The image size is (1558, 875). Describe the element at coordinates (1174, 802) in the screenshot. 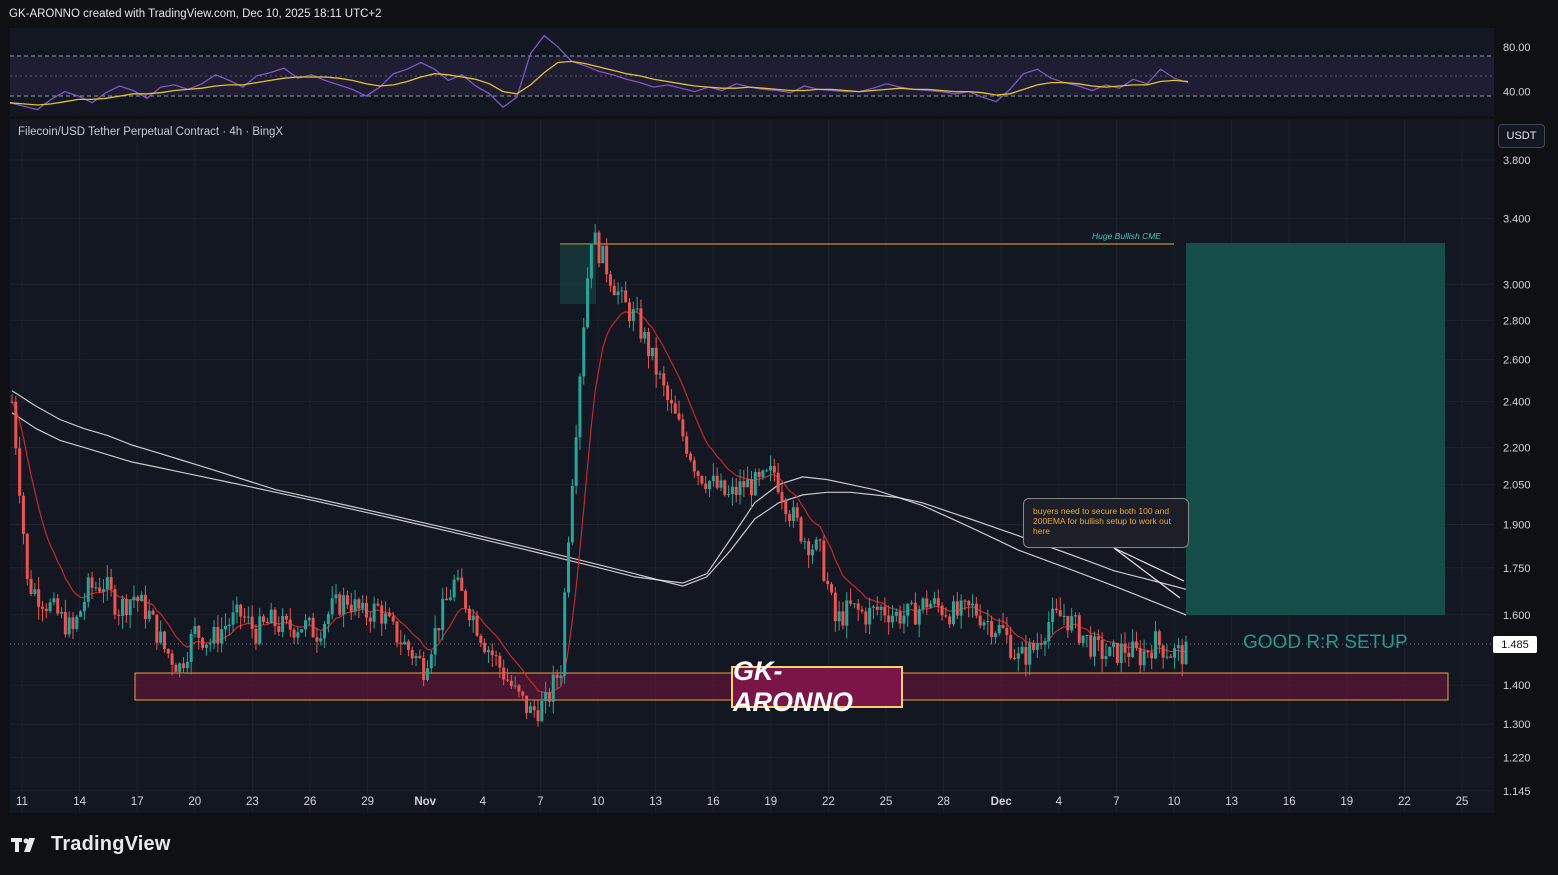

I see `time-tick-label: 10` at that location.